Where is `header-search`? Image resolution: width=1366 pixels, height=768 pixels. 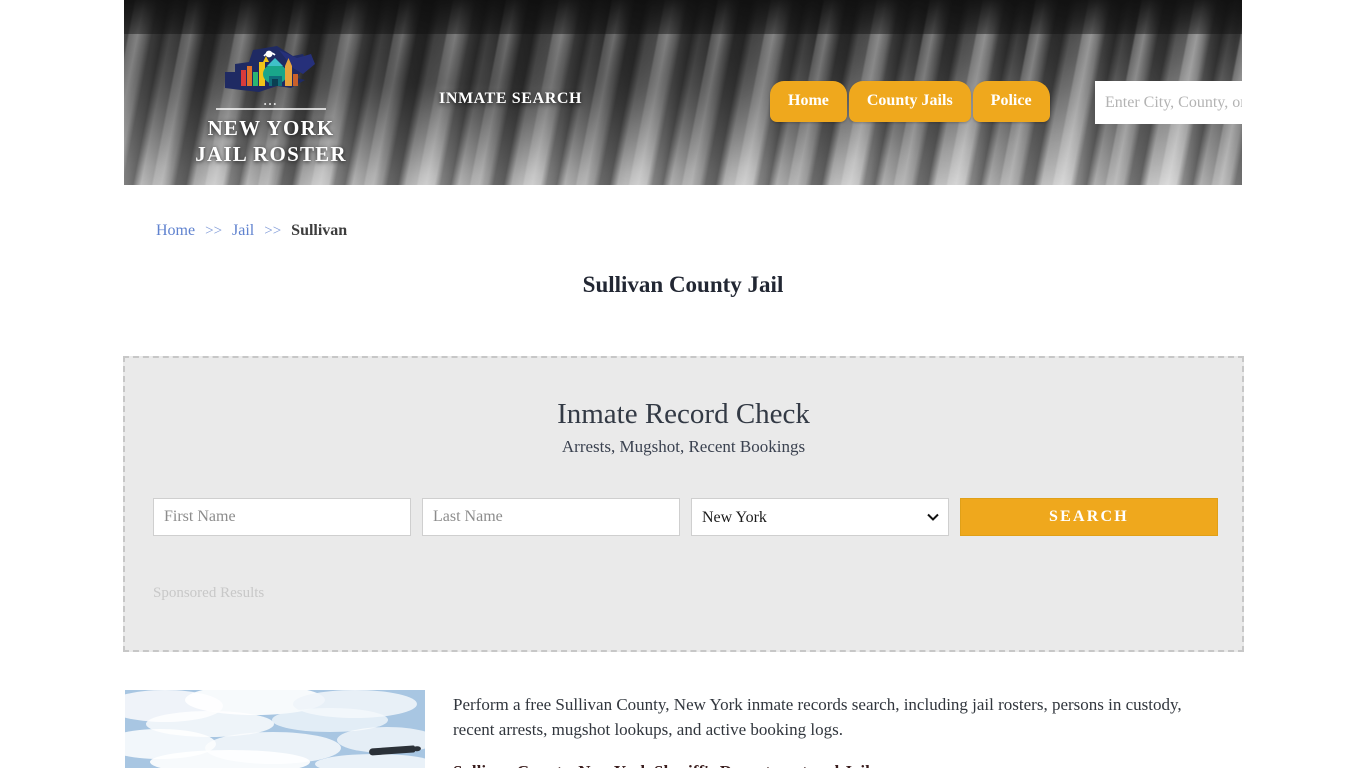
header-search is located at coordinates (1168, 102).